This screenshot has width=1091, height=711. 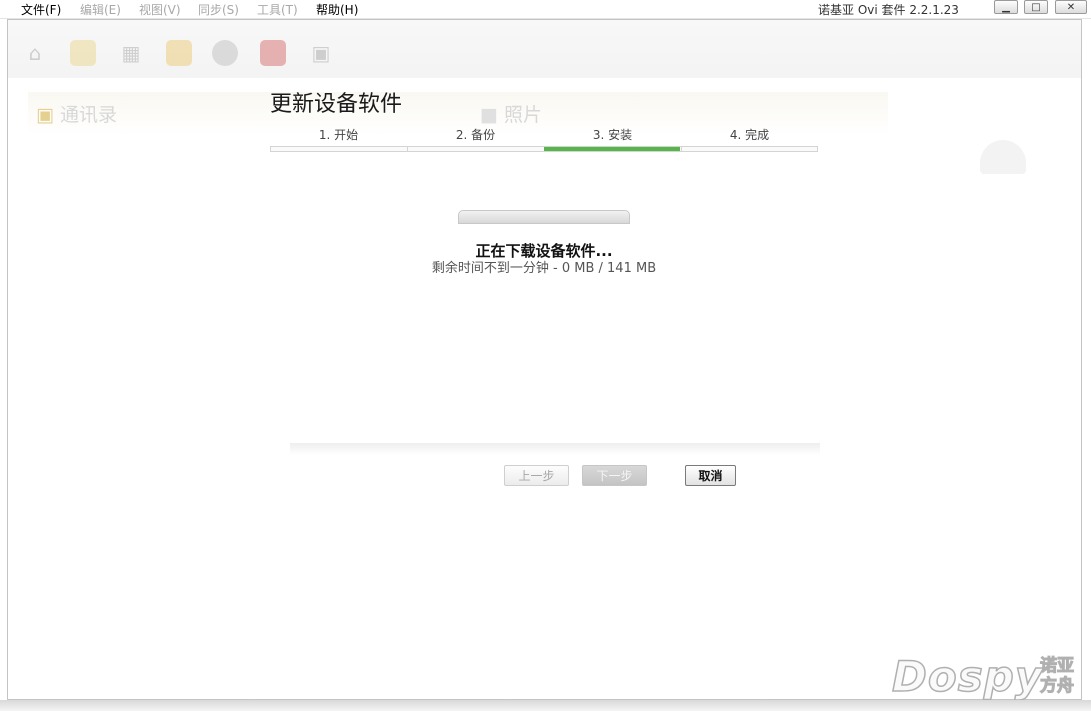 I want to click on contacts-tab-icon: ▣, so click(x=45, y=115).